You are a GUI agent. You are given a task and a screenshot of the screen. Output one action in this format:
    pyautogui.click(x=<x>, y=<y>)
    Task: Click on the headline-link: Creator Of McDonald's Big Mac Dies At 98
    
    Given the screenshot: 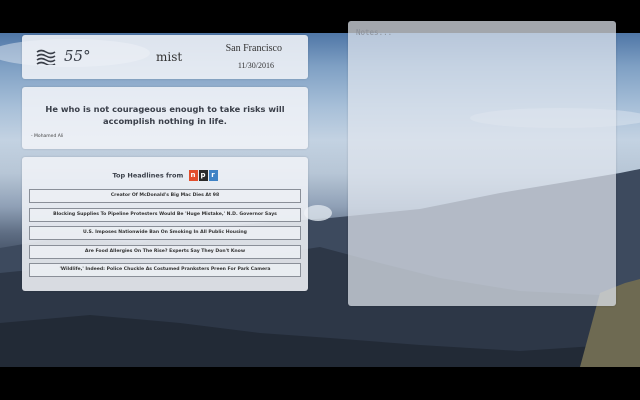 What is the action you would take?
    pyautogui.click(x=165, y=196)
    